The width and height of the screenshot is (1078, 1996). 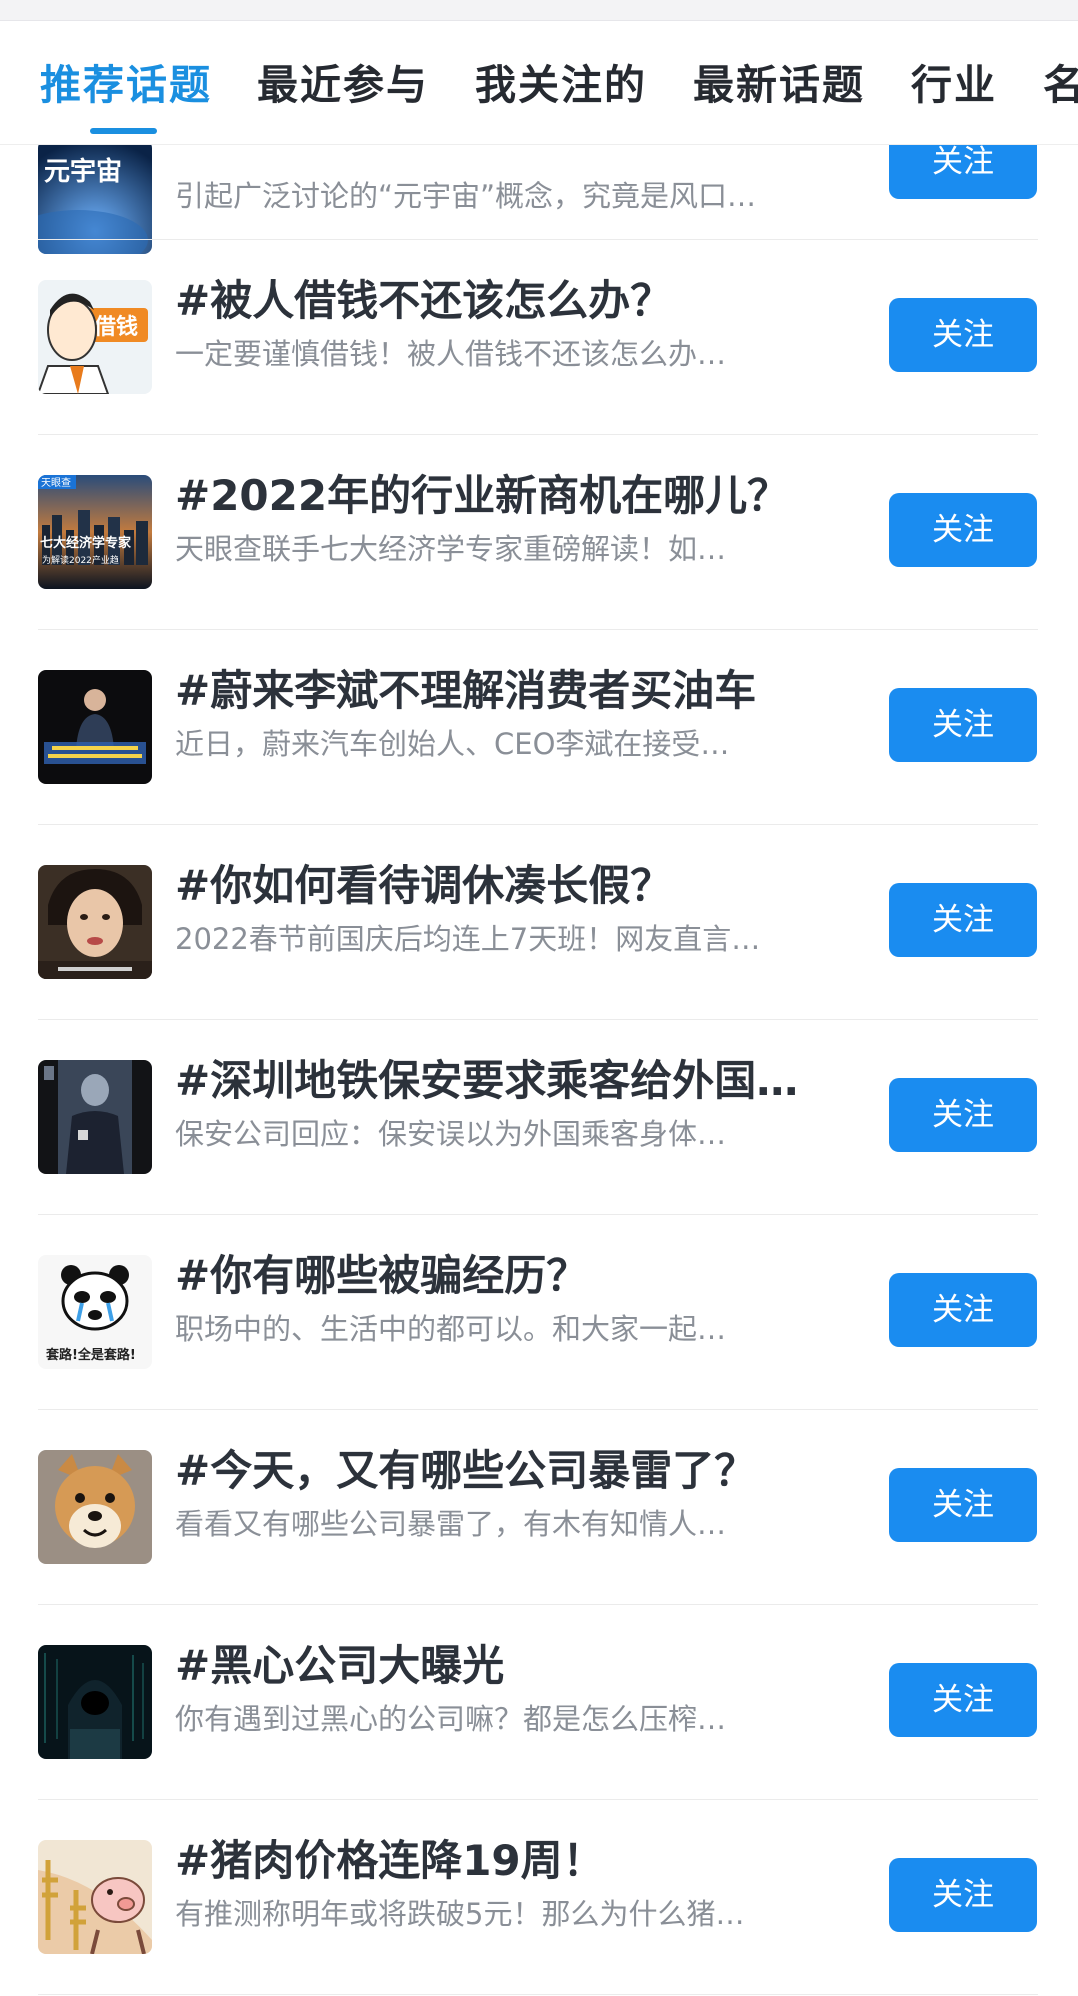 What do you see at coordinates (515, 1666) in the screenshot?
I see `topic-title: #黑心公司大曝光` at bounding box center [515, 1666].